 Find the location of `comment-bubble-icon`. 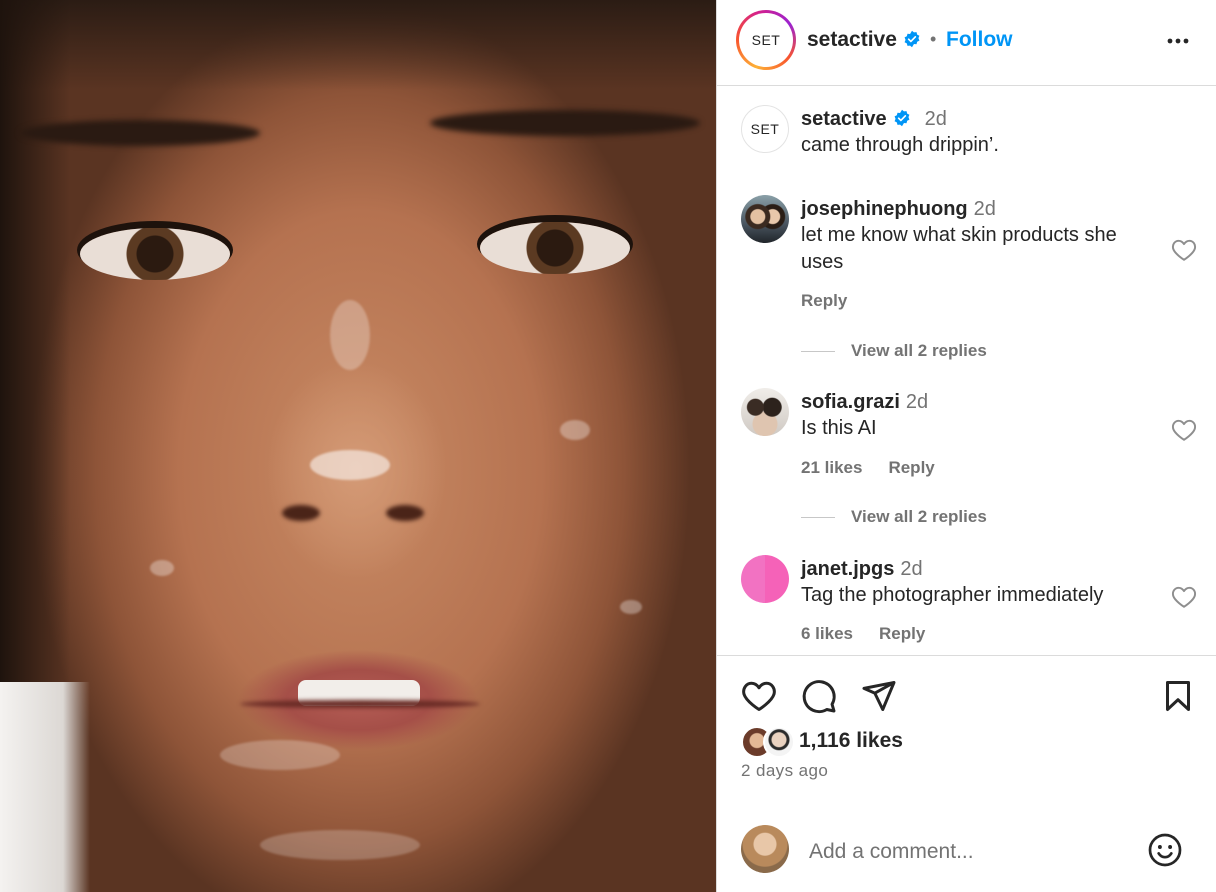

comment-bubble-icon is located at coordinates (819, 696).